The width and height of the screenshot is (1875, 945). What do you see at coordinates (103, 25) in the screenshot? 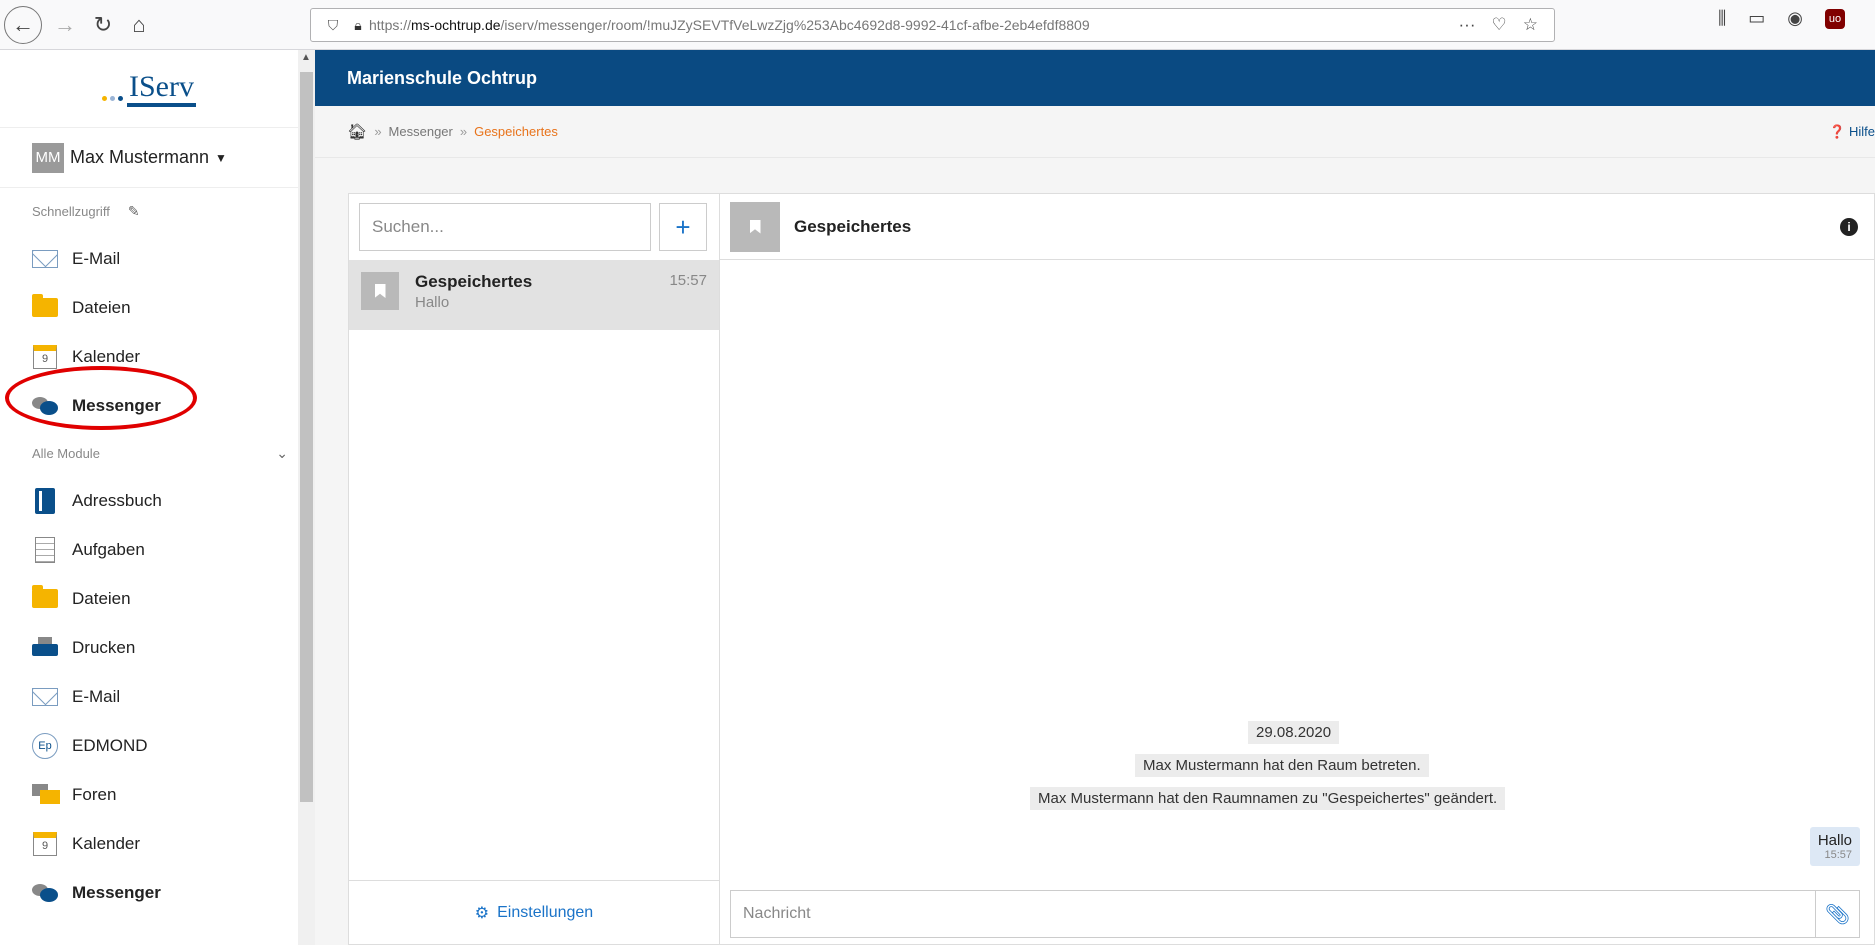
I see `reload-icon: ↻` at bounding box center [103, 25].